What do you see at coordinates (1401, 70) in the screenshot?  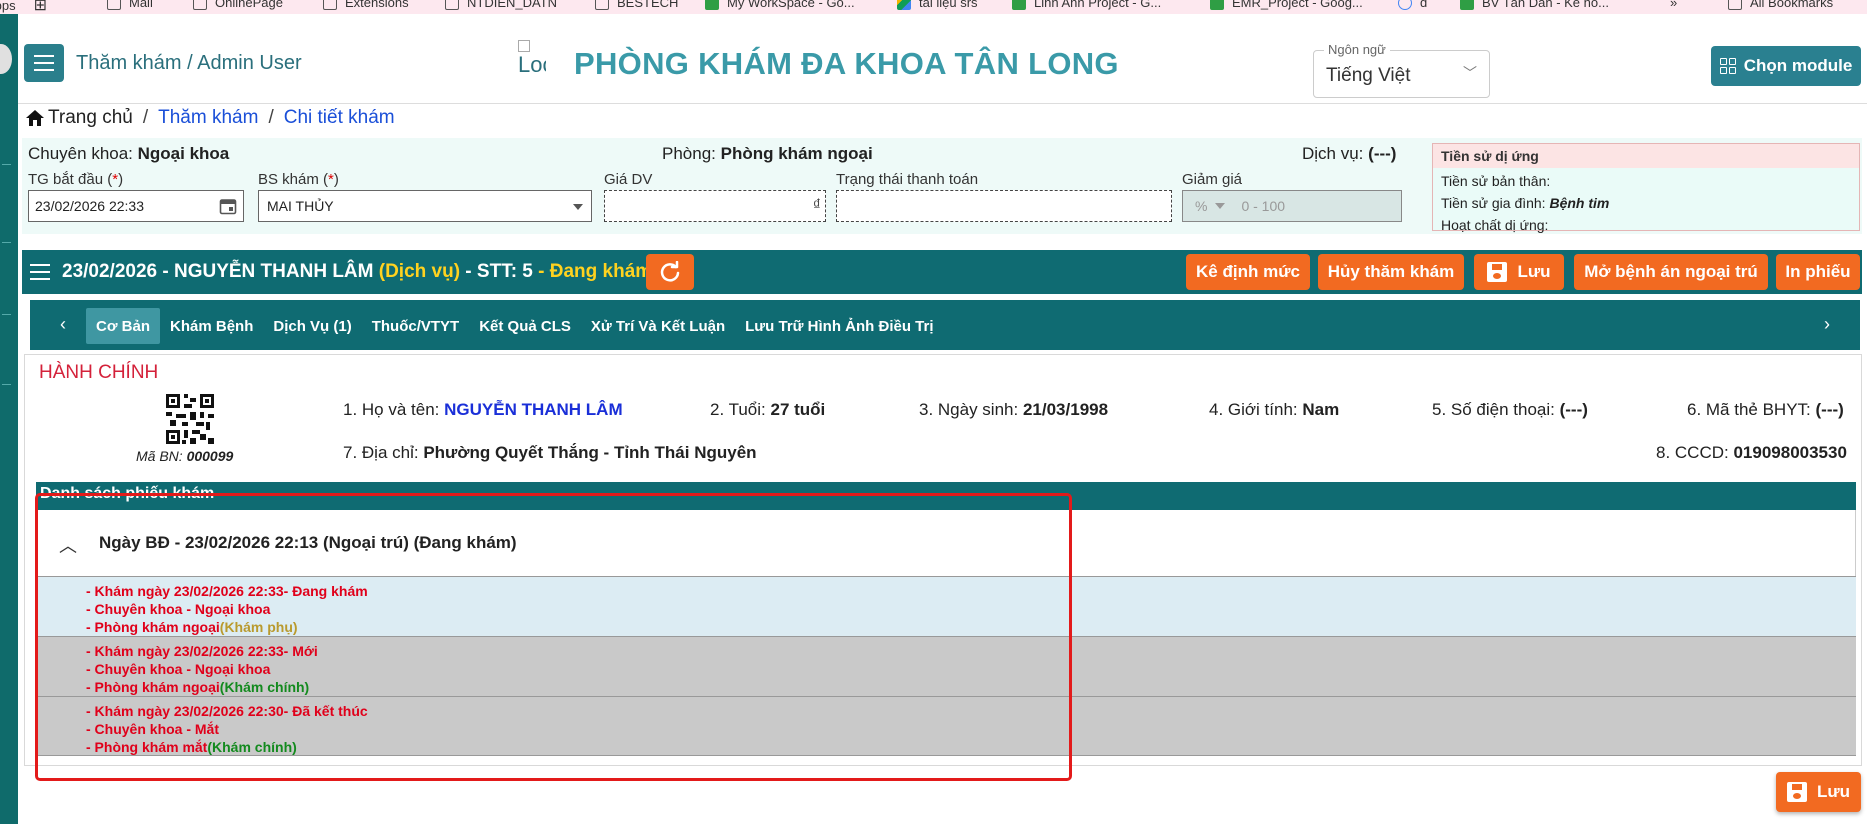 I see `language-select: Ngôn ngữ Tiếng Việt ﹀` at bounding box center [1401, 70].